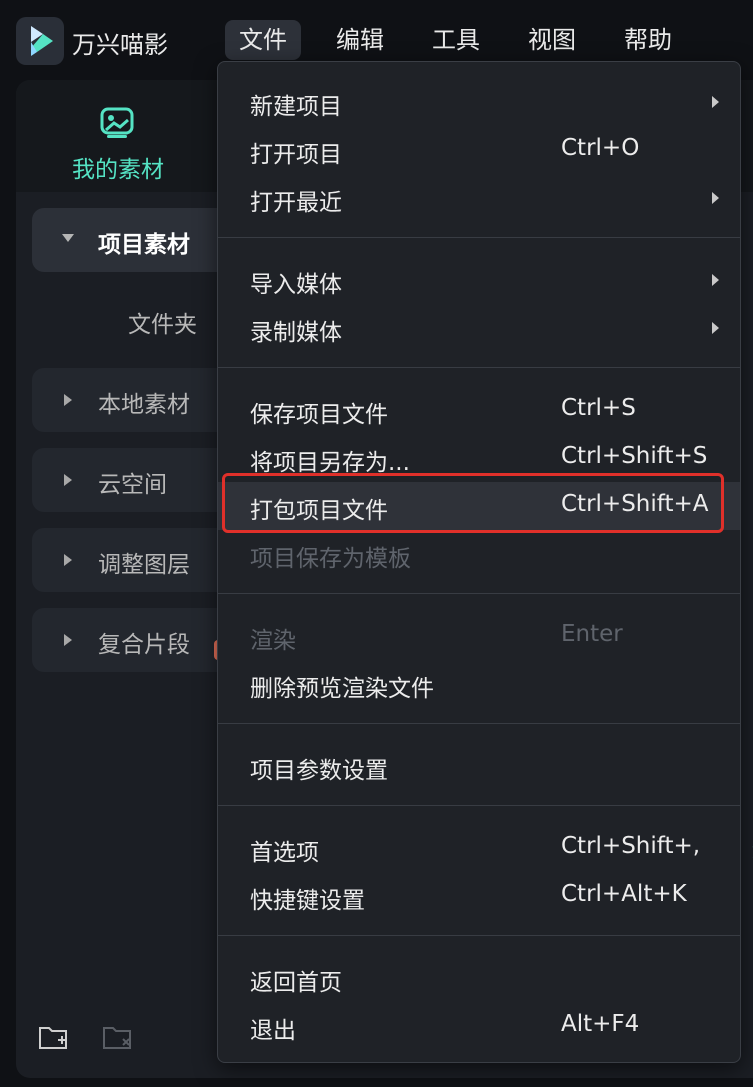  What do you see at coordinates (360, 40) in the screenshot?
I see `menu-edit: 编辑` at bounding box center [360, 40].